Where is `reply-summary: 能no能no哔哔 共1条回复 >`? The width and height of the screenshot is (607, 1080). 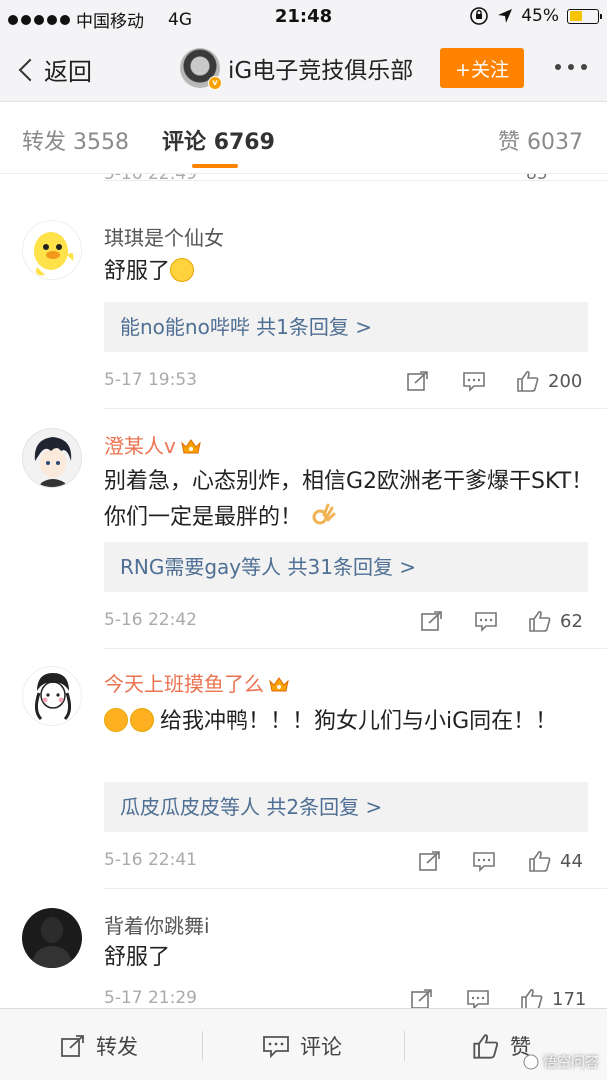 reply-summary: 能no能no哔哔 共1条回复 > is located at coordinates (346, 327).